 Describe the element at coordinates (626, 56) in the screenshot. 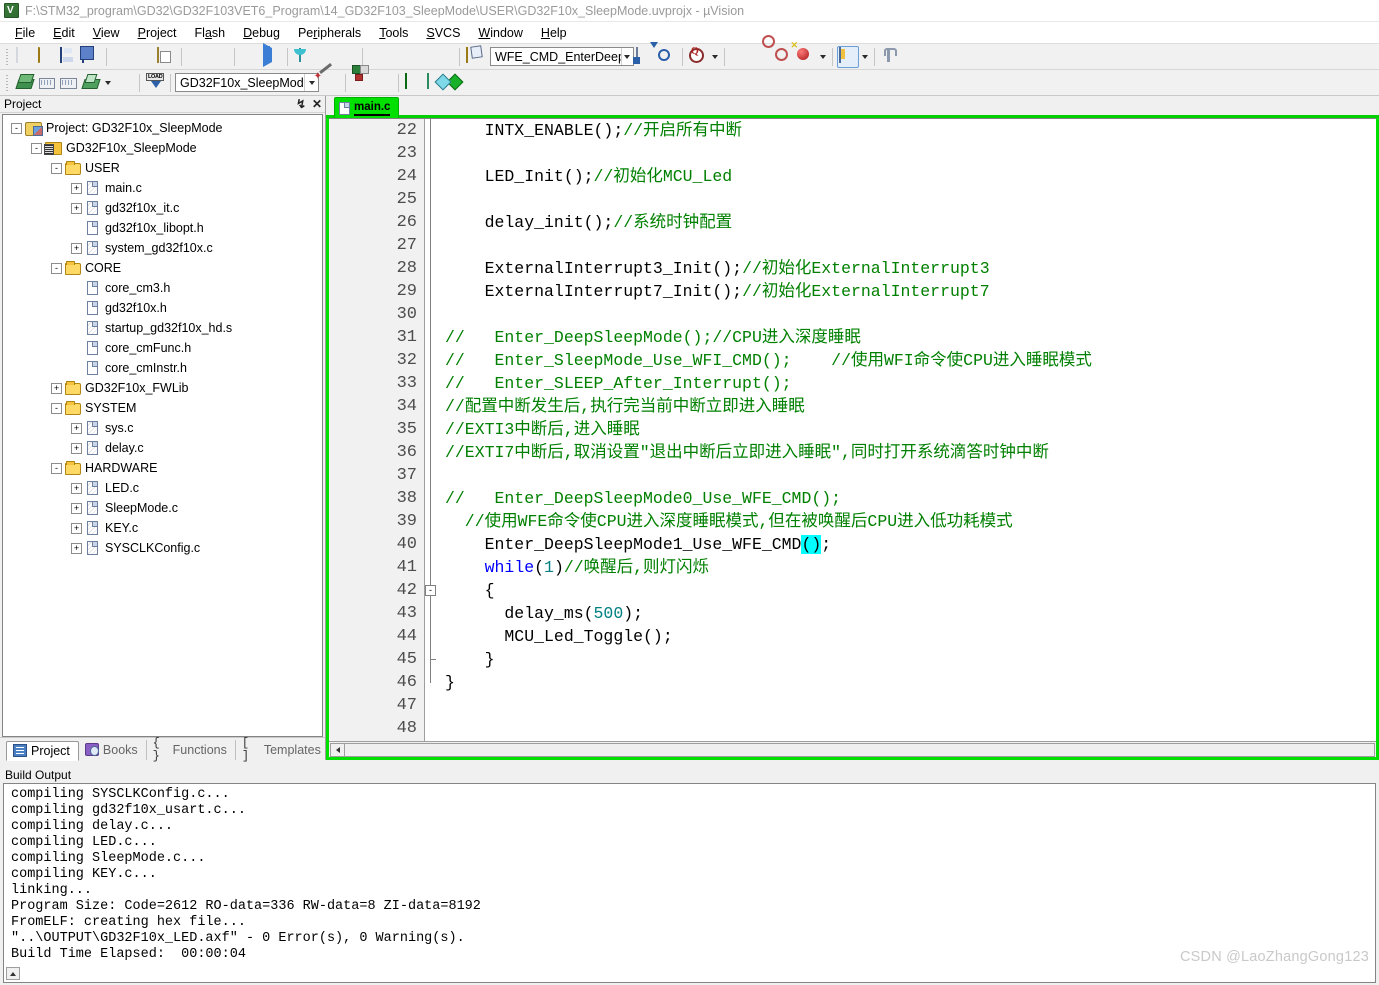

I see `chevron-down-icon` at that location.